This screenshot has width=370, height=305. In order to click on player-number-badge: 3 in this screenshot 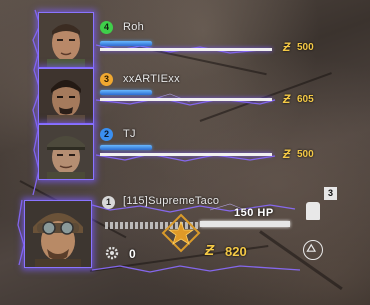, I will do `click(106, 79)`.